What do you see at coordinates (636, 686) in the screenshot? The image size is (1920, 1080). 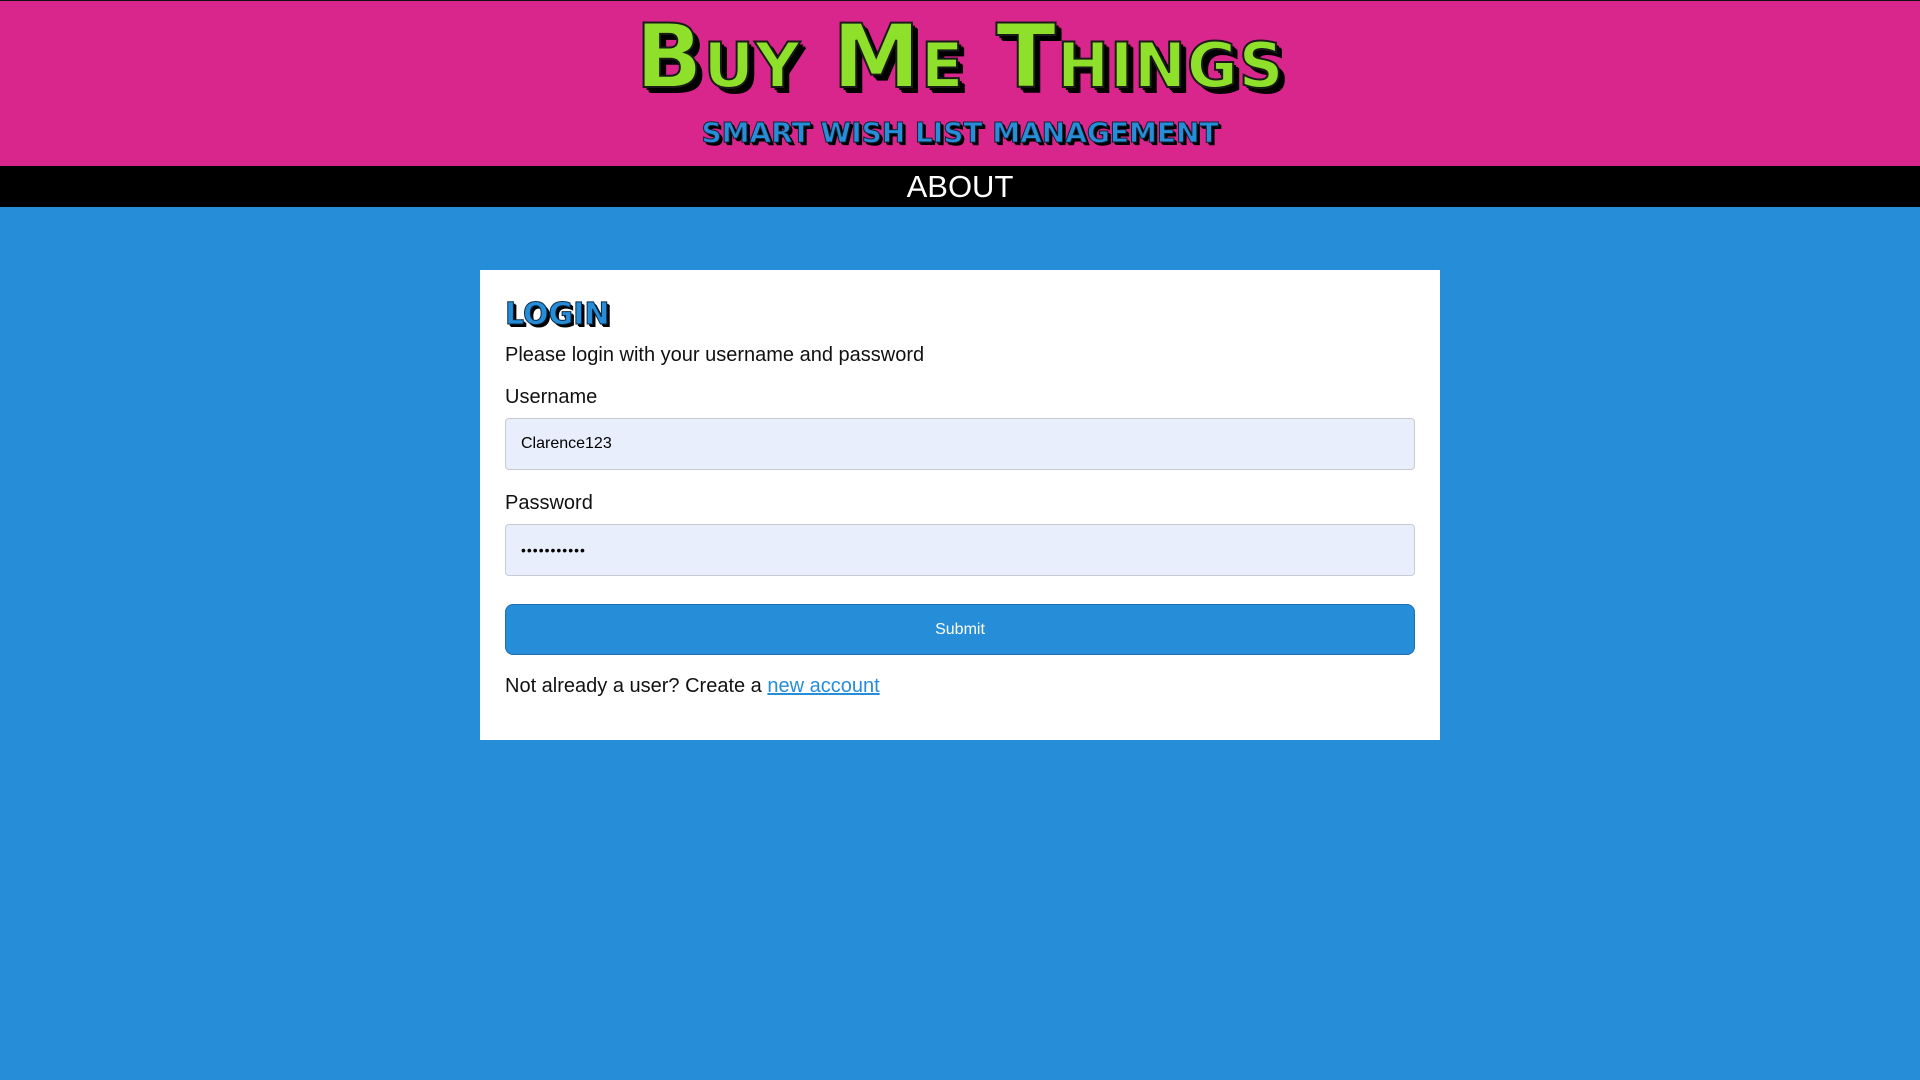 I see `register-prompt-text: Not already a user? Create a` at bounding box center [636, 686].